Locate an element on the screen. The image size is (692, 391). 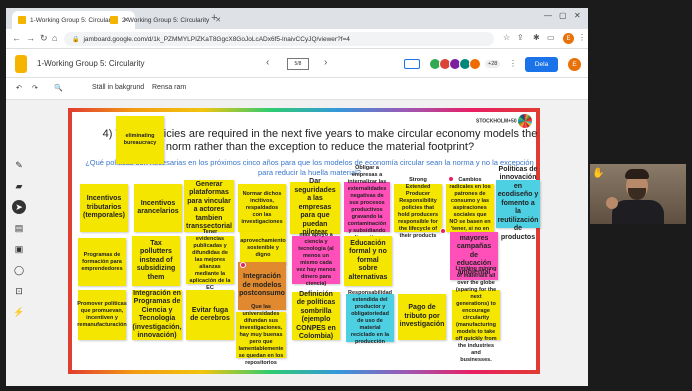
frame-indicator: 5/8 is located at coordinates (298, 64).